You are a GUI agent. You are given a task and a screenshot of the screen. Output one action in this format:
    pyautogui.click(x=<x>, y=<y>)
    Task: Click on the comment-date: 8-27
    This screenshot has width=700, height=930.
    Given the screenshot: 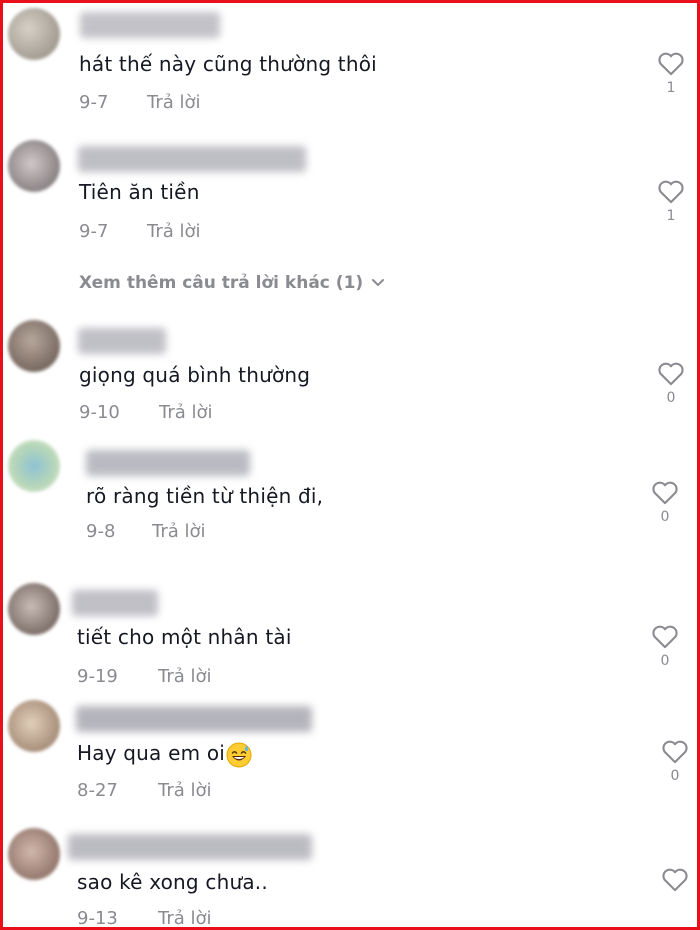 What is the action you would take?
    pyautogui.click(x=97, y=790)
    